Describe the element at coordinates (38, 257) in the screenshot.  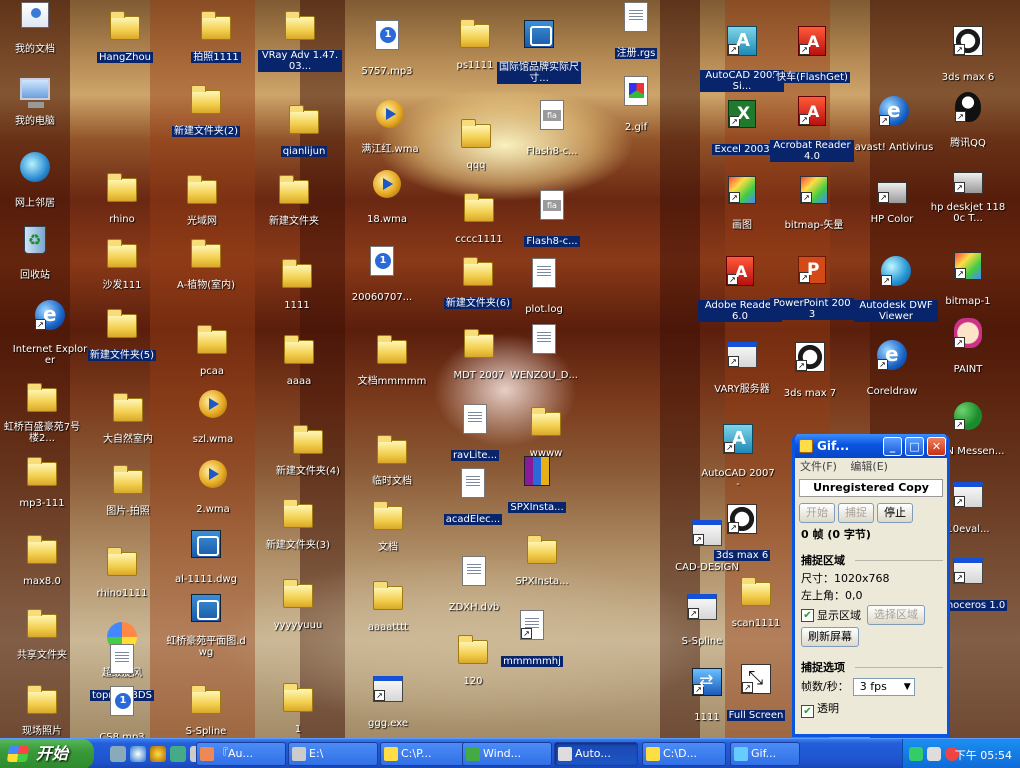
I see `desktop-icon: 回收站` at that location.